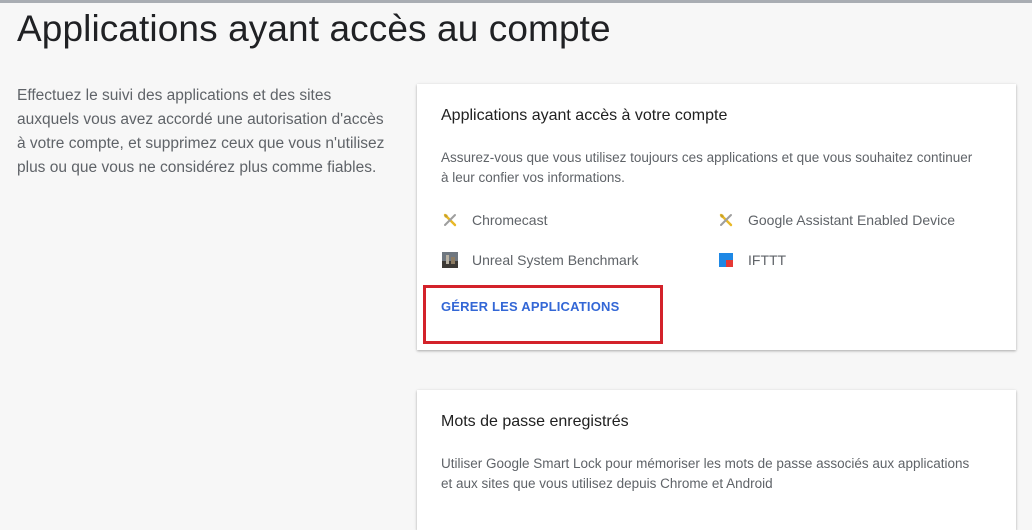  What do you see at coordinates (516, 1) in the screenshot?
I see `top-divider` at bounding box center [516, 1].